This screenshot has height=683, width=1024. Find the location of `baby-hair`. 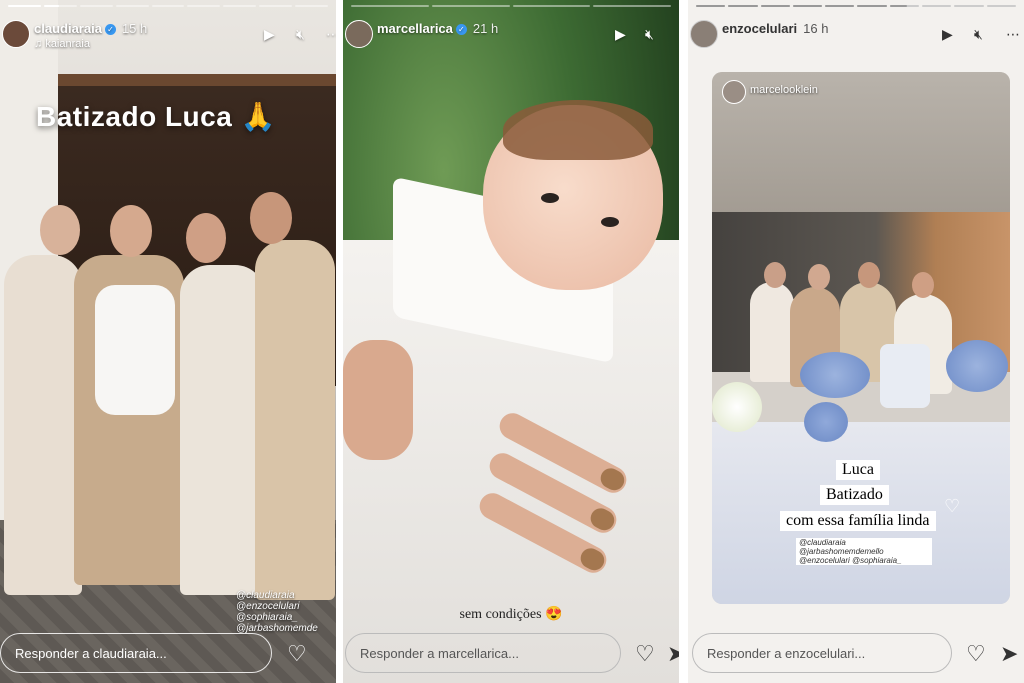

baby-hair is located at coordinates (578, 130).